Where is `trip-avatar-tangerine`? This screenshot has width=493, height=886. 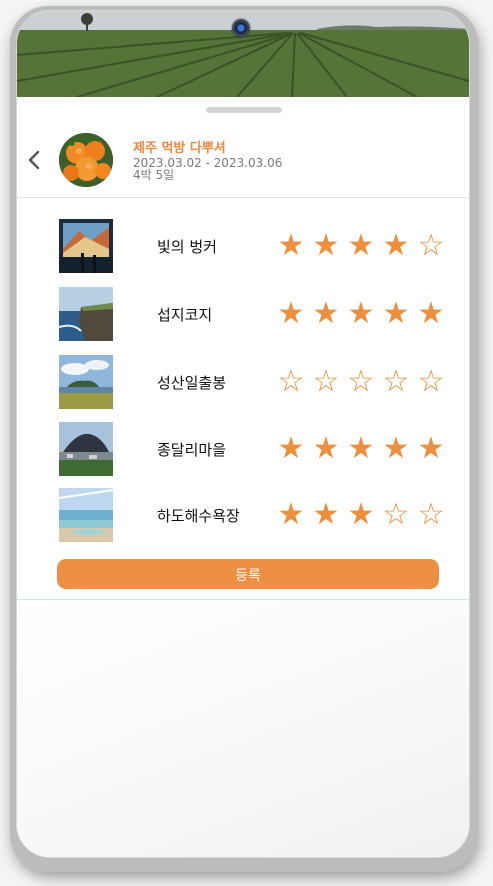
trip-avatar-tangerine is located at coordinates (86, 160).